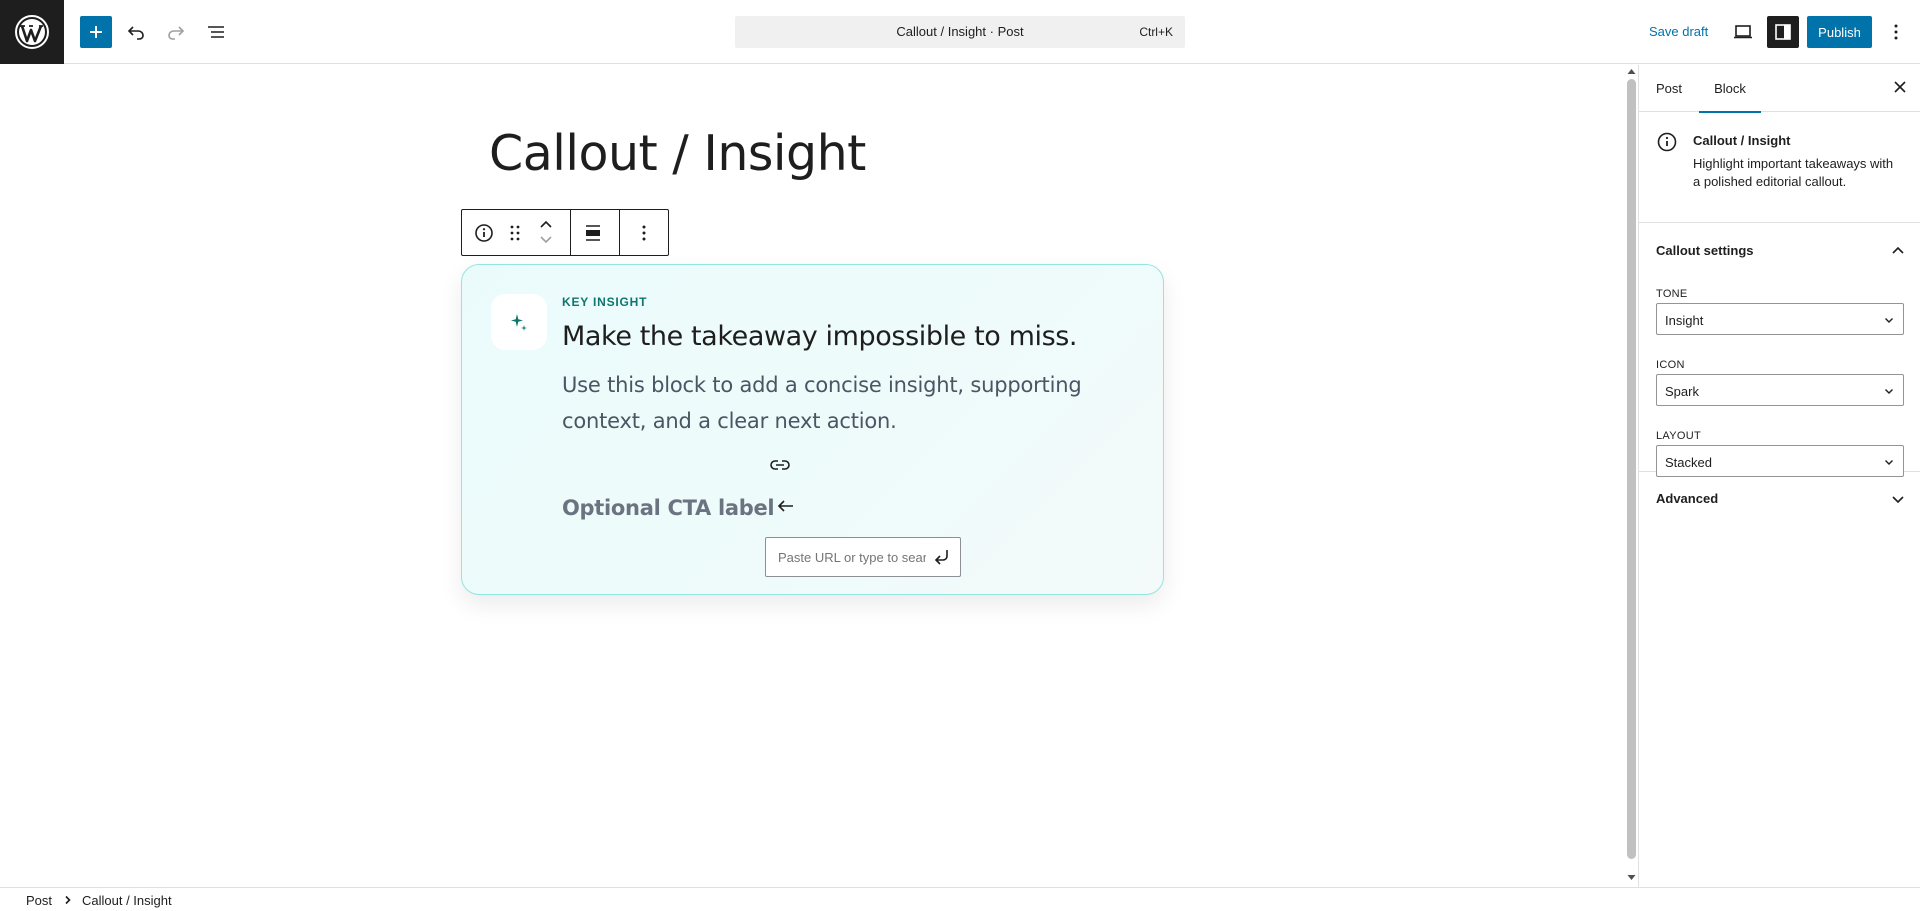 This screenshot has width=1920, height=911. I want to click on close-sidebar-button, so click(1900, 87).